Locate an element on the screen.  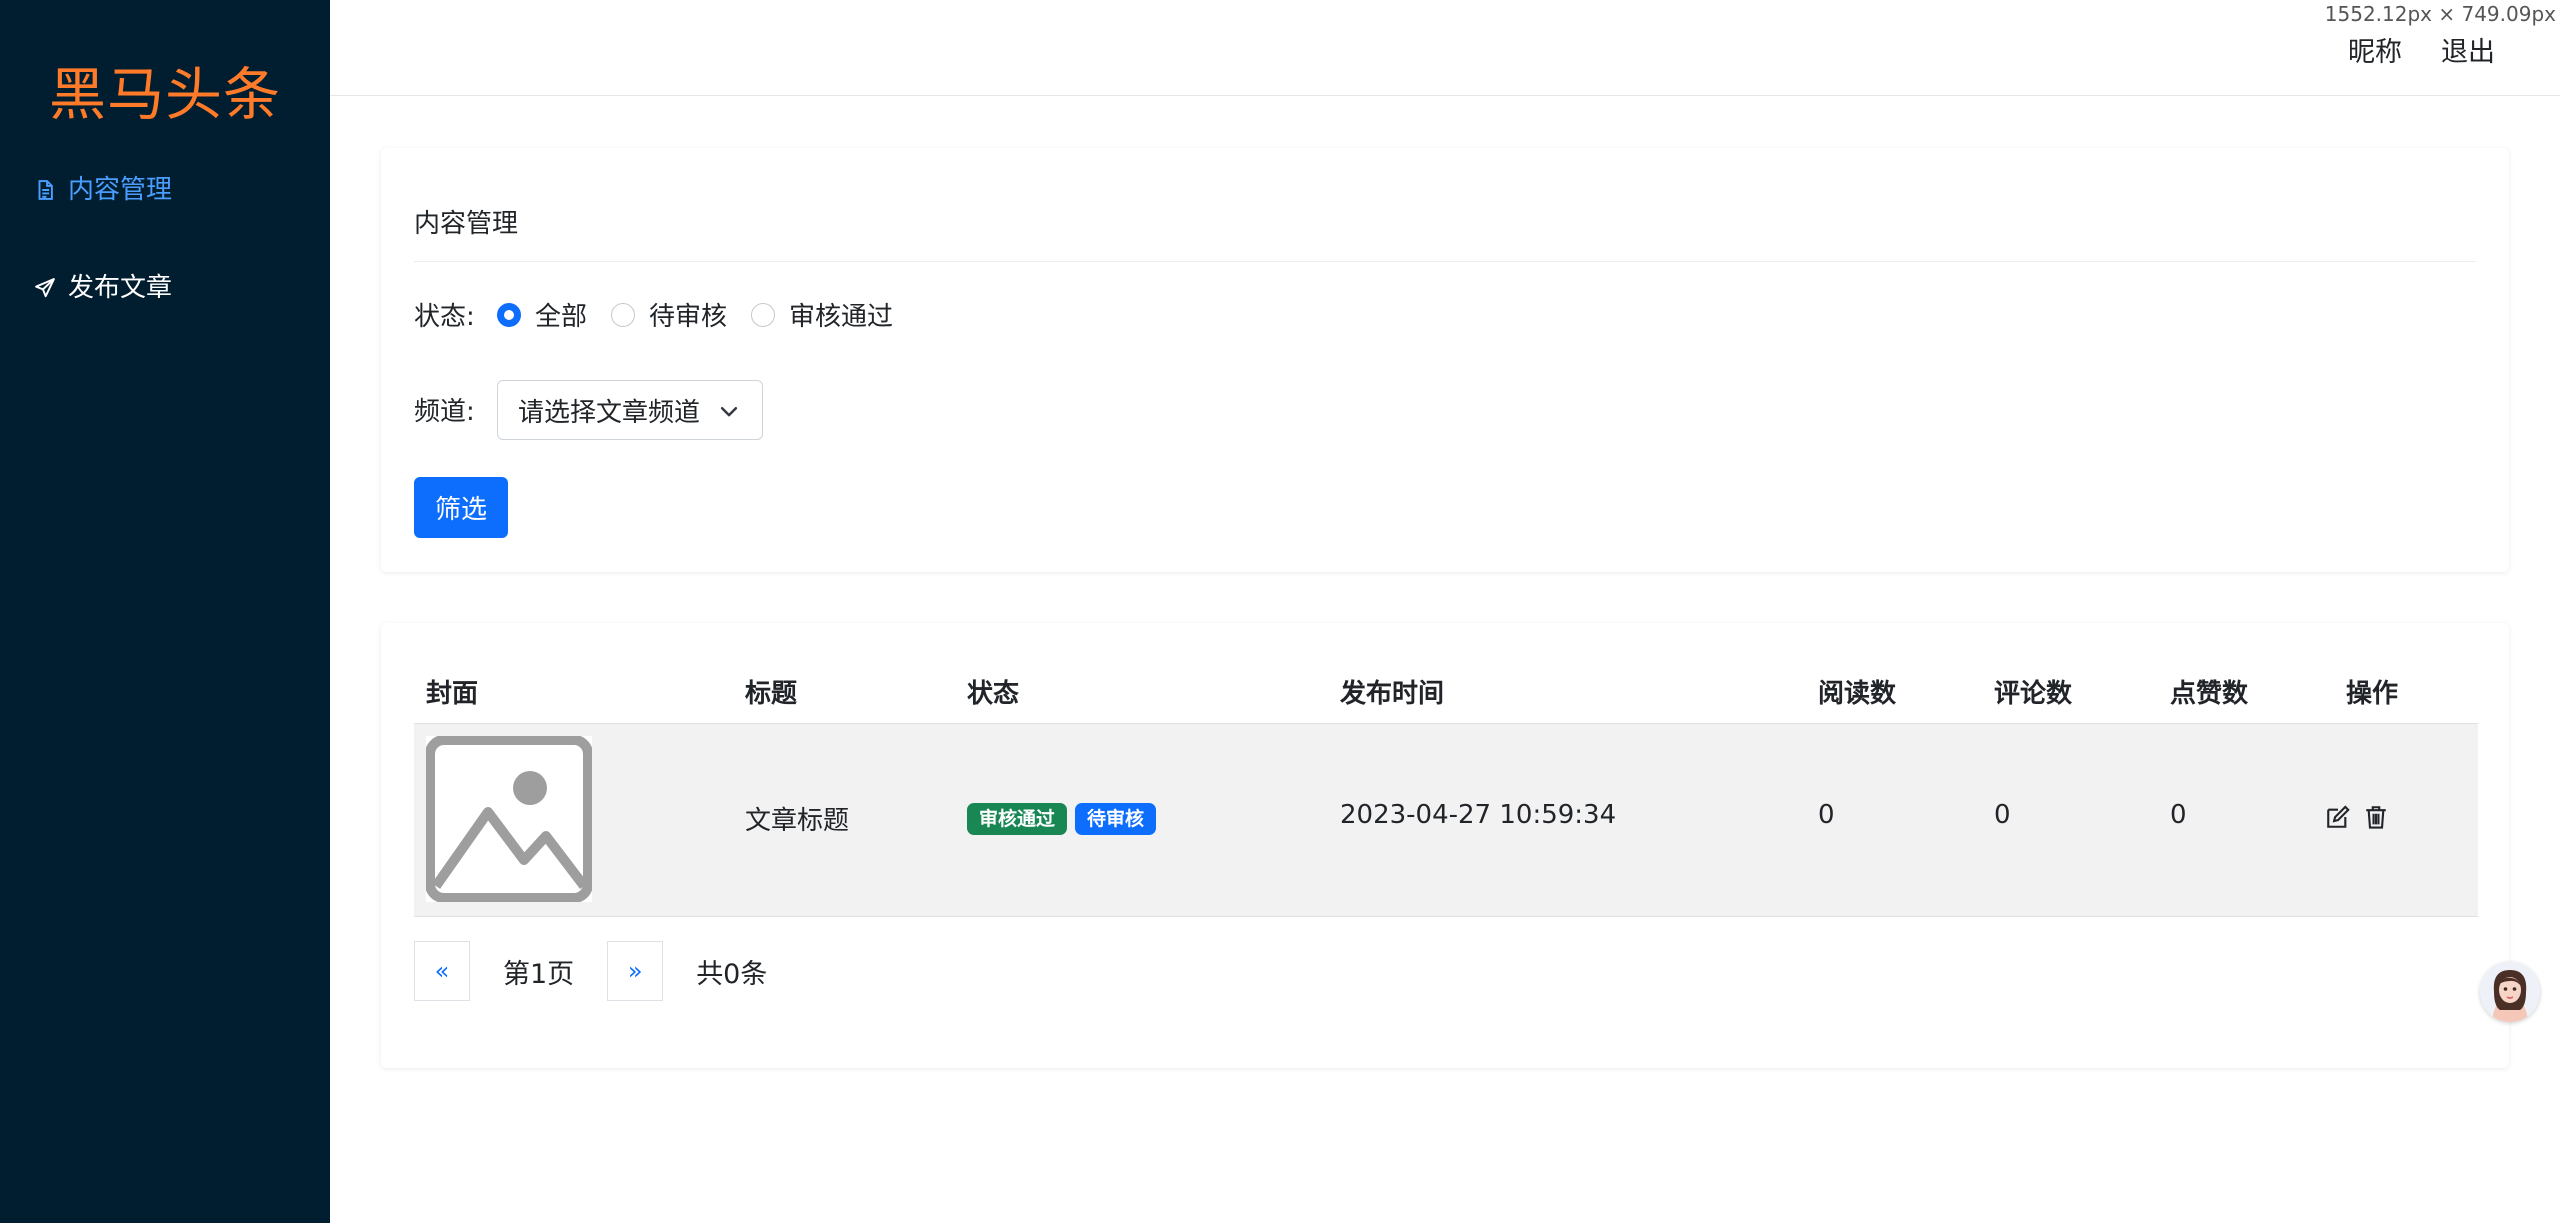
card-title: 内容管理 is located at coordinates (466, 224).